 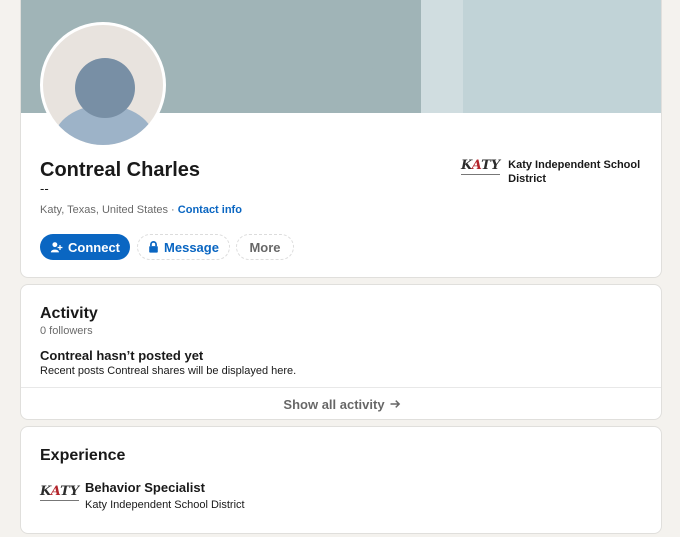 I want to click on experience-item-title: Behavior Specialist, so click(x=145, y=487).